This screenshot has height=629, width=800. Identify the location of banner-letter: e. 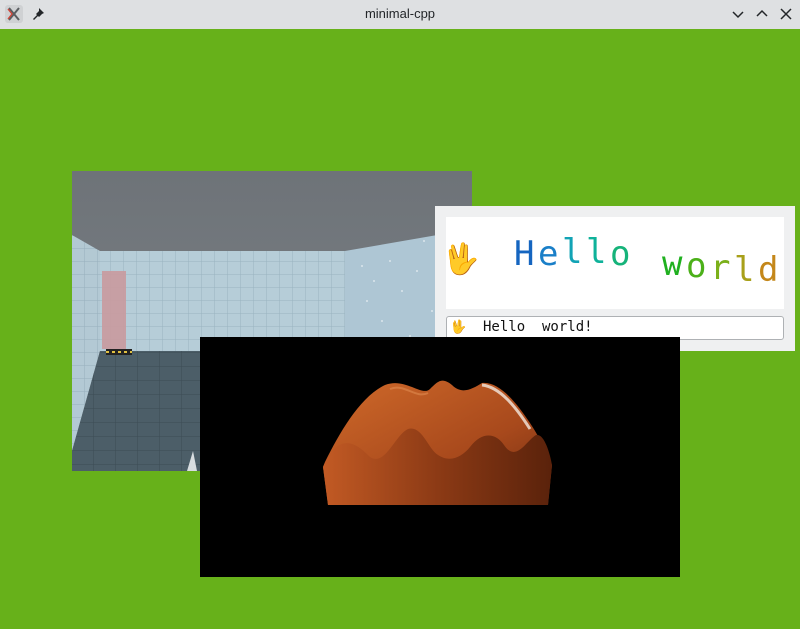
(548, 254).